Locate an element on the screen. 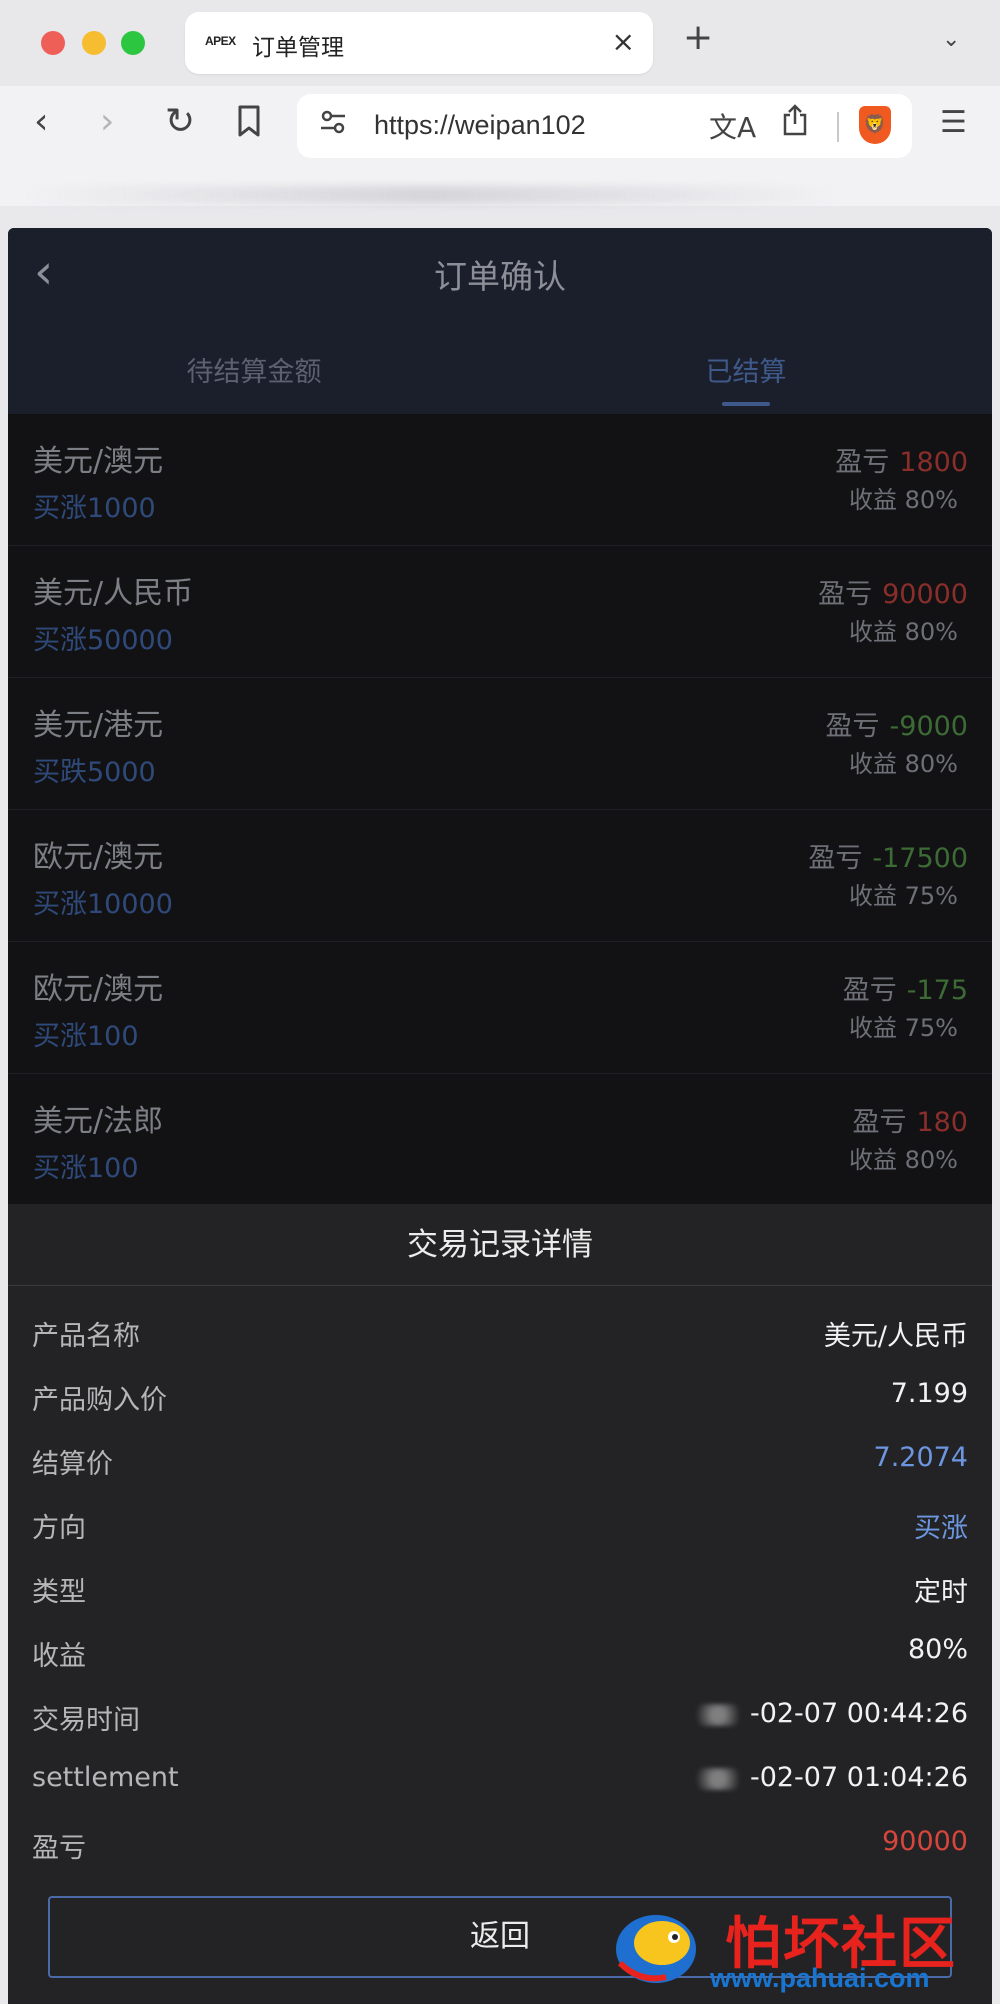  pnl-value: -17500 is located at coordinates (920, 858).